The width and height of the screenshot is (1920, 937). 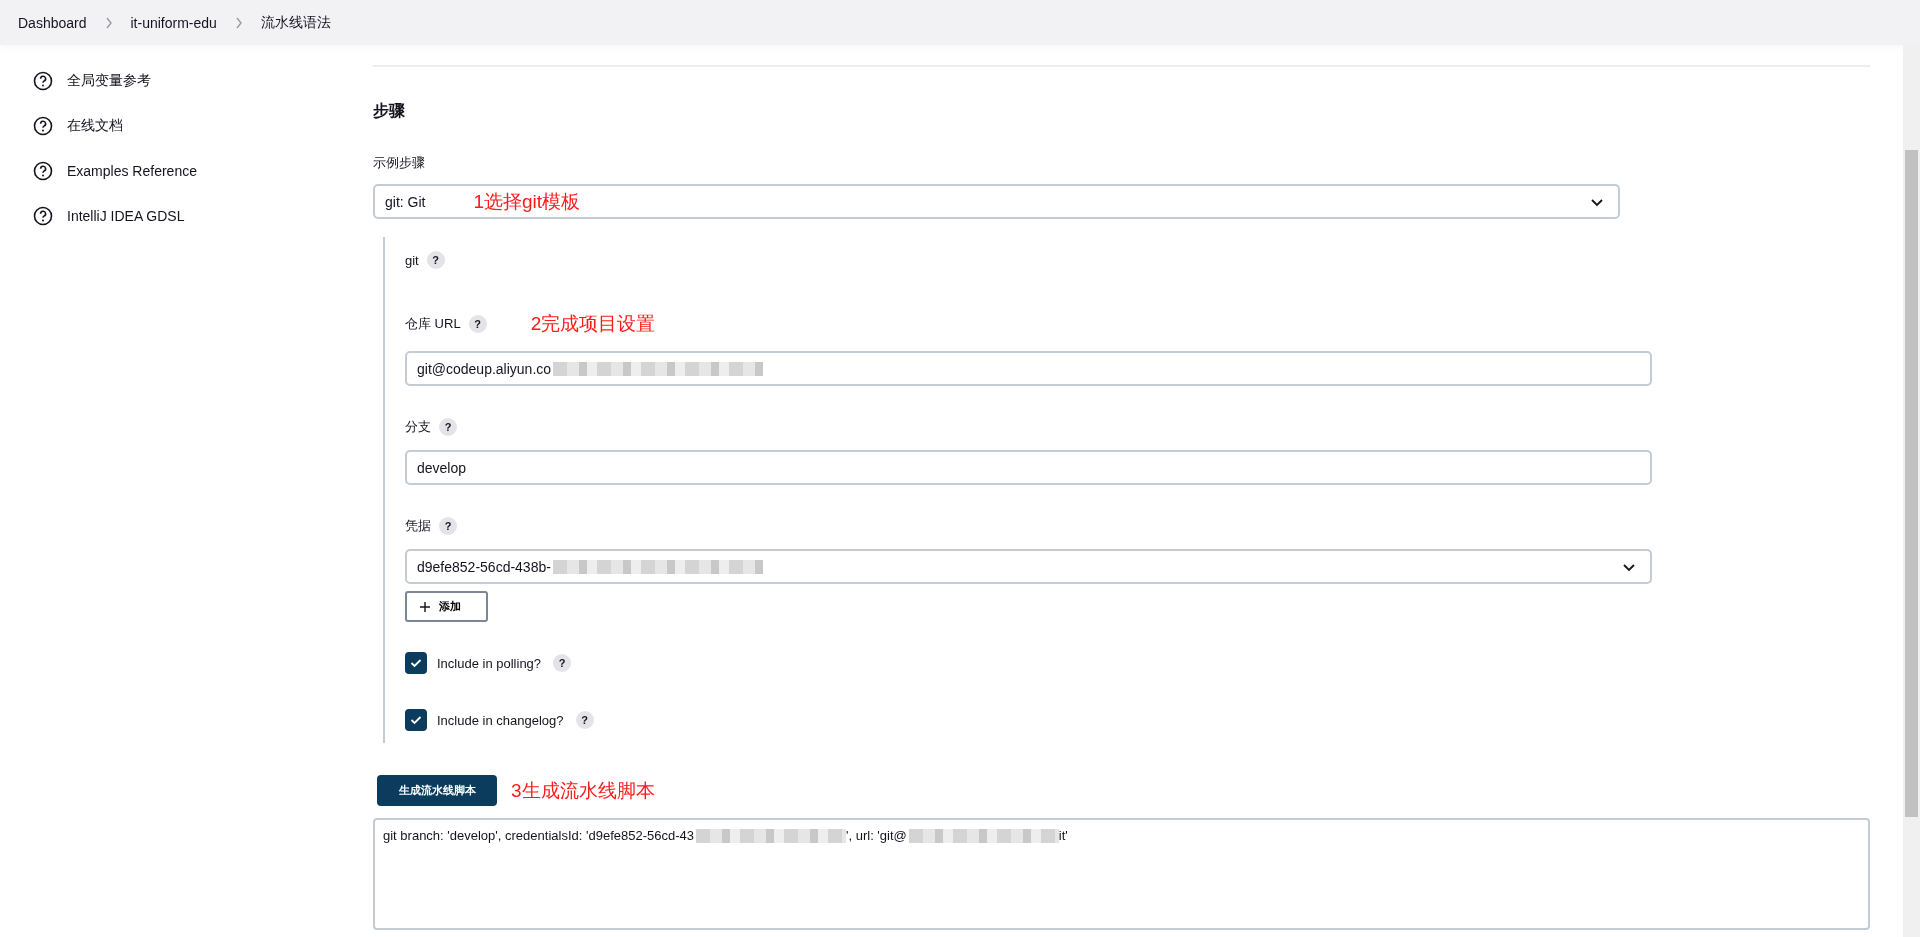 I want to click on script-text: git branch: 'develop', credentialsId: 'd9efe852-56cd-43, so click(x=538, y=835).